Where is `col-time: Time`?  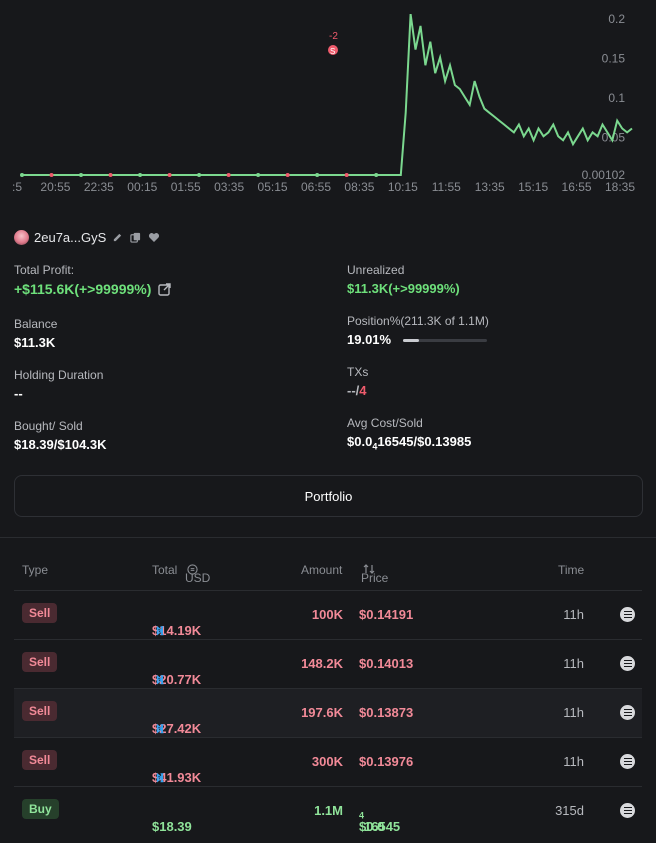 col-time: Time is located at coordinates (571, 570).